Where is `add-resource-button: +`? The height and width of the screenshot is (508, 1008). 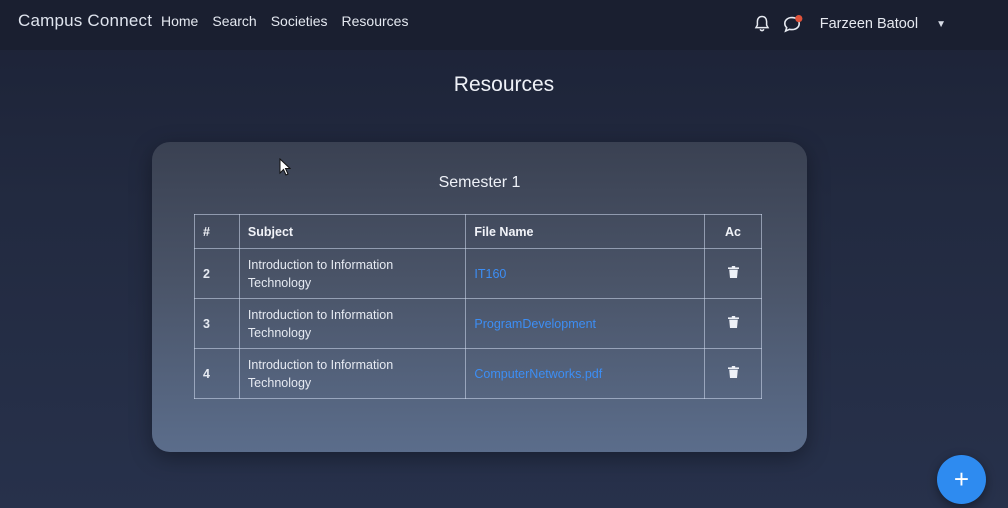
add-resource-button: + is located at coordinates (961, 479).